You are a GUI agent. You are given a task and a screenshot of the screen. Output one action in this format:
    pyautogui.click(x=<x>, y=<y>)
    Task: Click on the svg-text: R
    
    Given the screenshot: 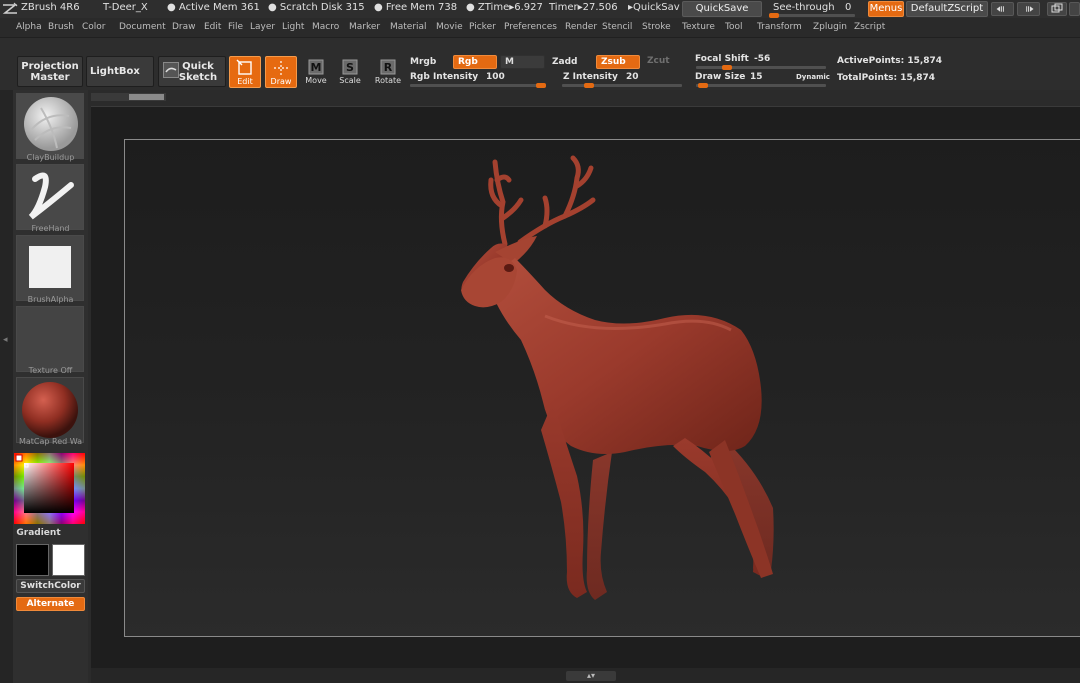 What is the action you would take?
    pyautogui.click(x=388, y=67)
    